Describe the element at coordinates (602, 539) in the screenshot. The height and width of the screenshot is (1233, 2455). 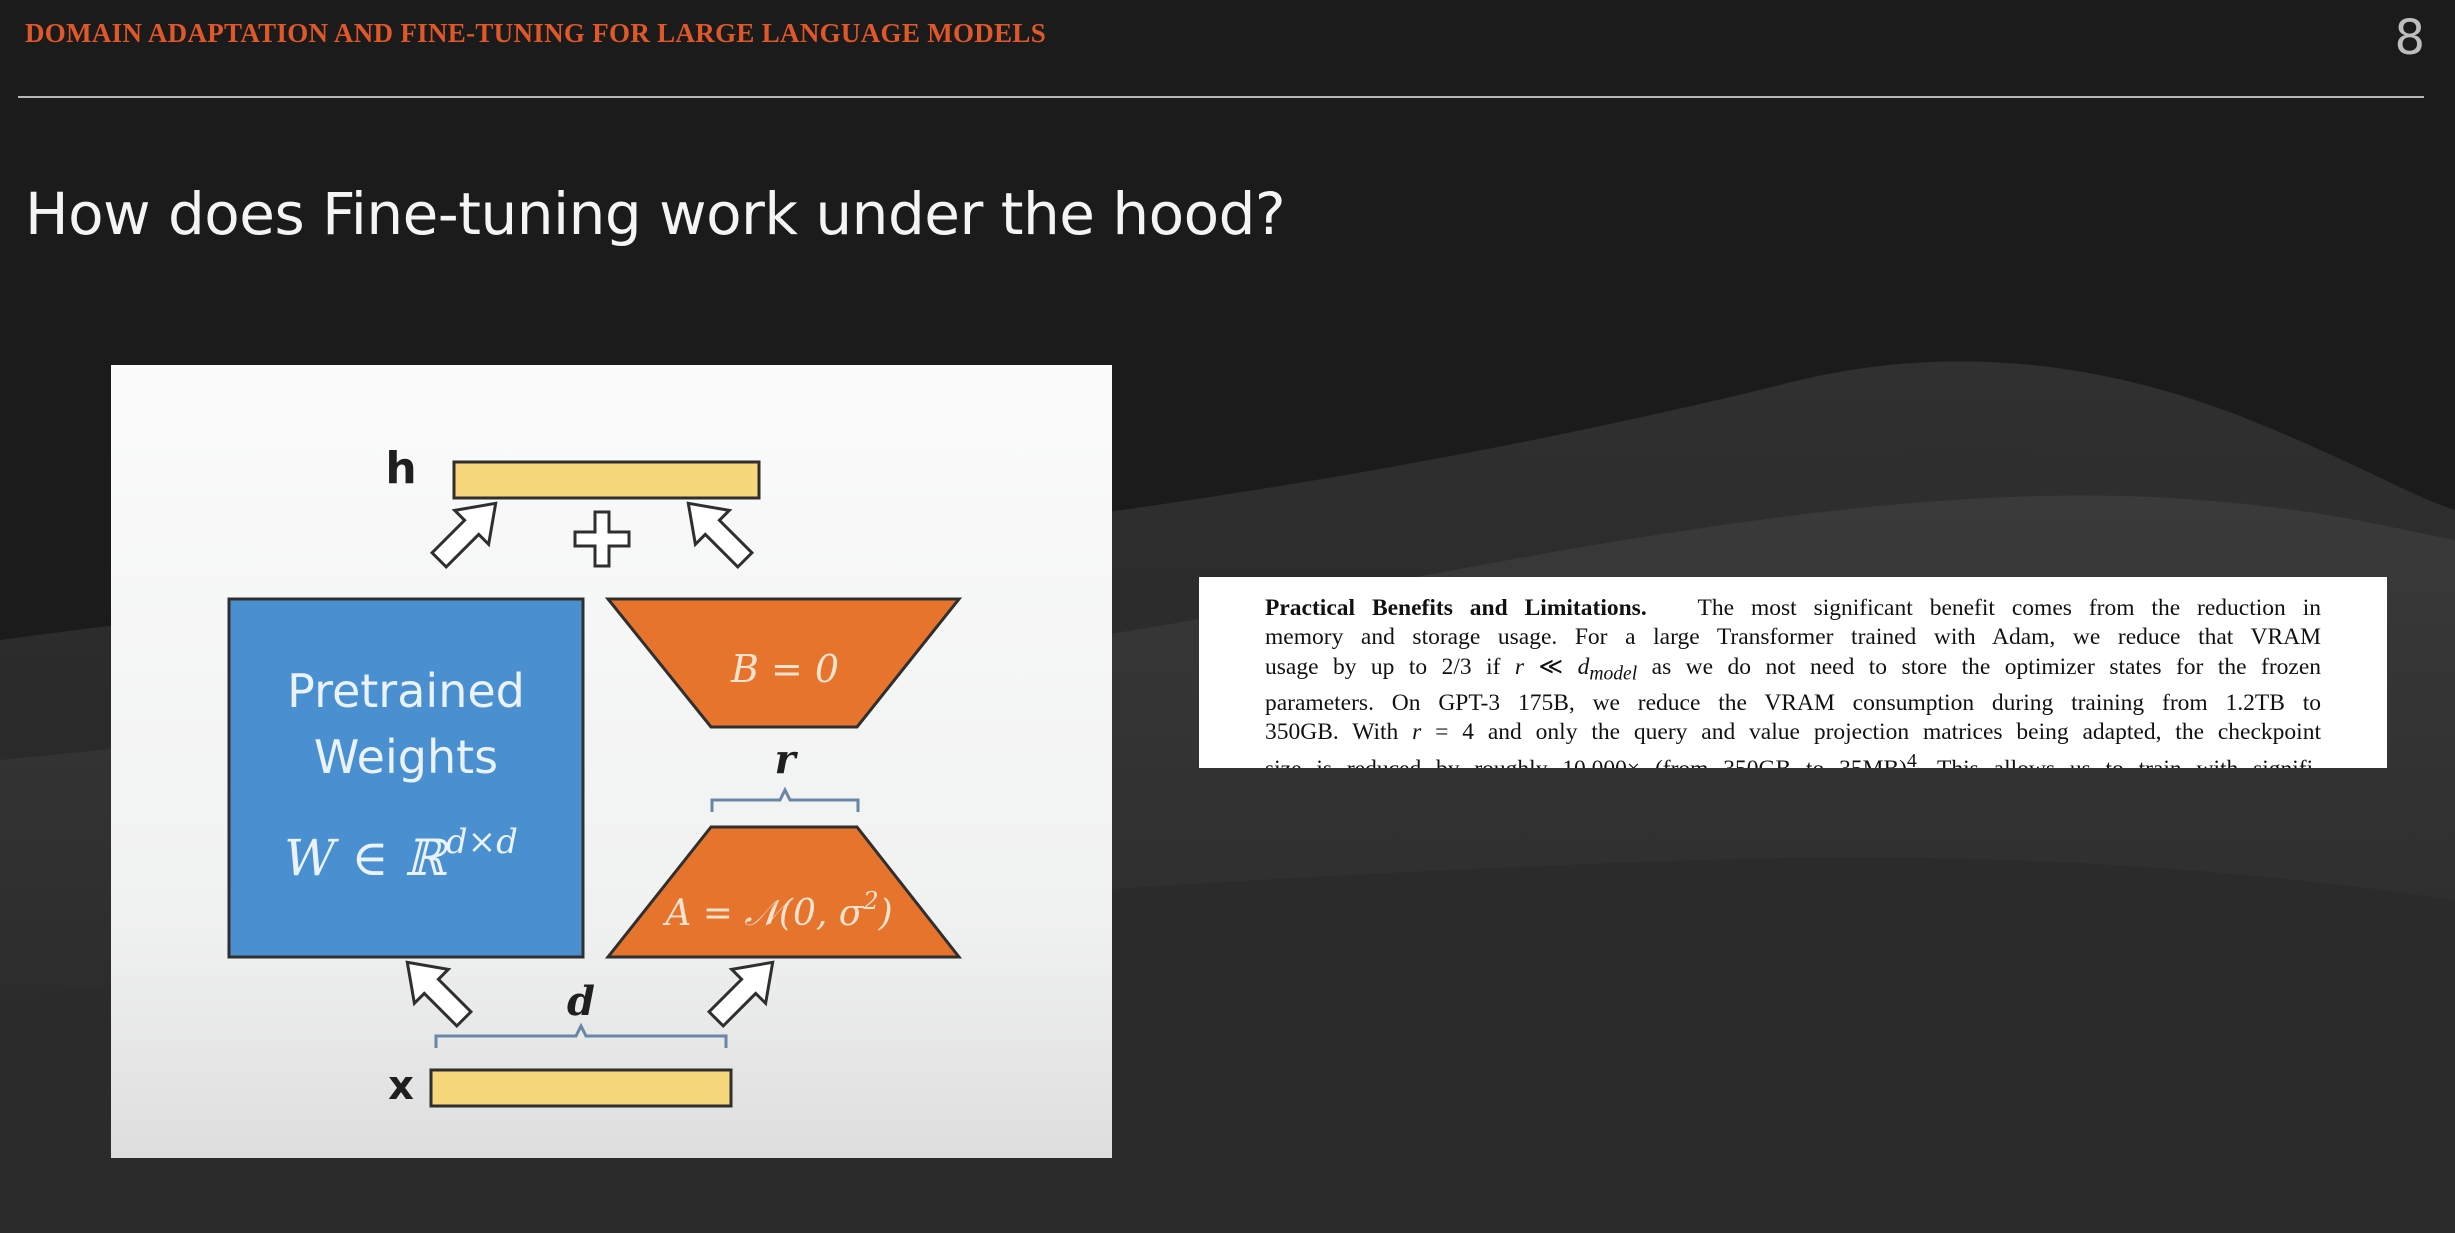
I see `plus-icon` at that location.